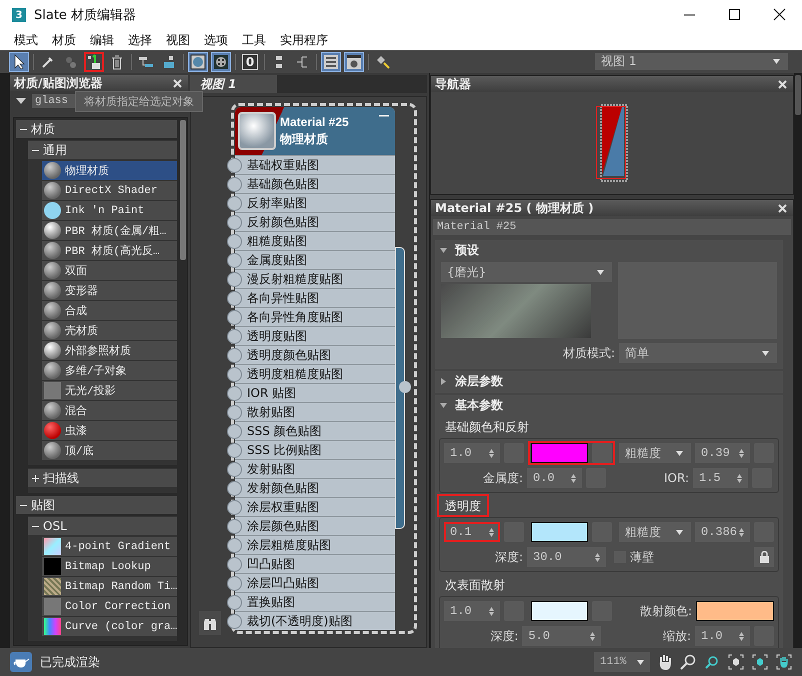  What do you see at coordinates (178, 40) in the screenshot?
I see `menu-item: 视图` at bounding box center [178, 40].